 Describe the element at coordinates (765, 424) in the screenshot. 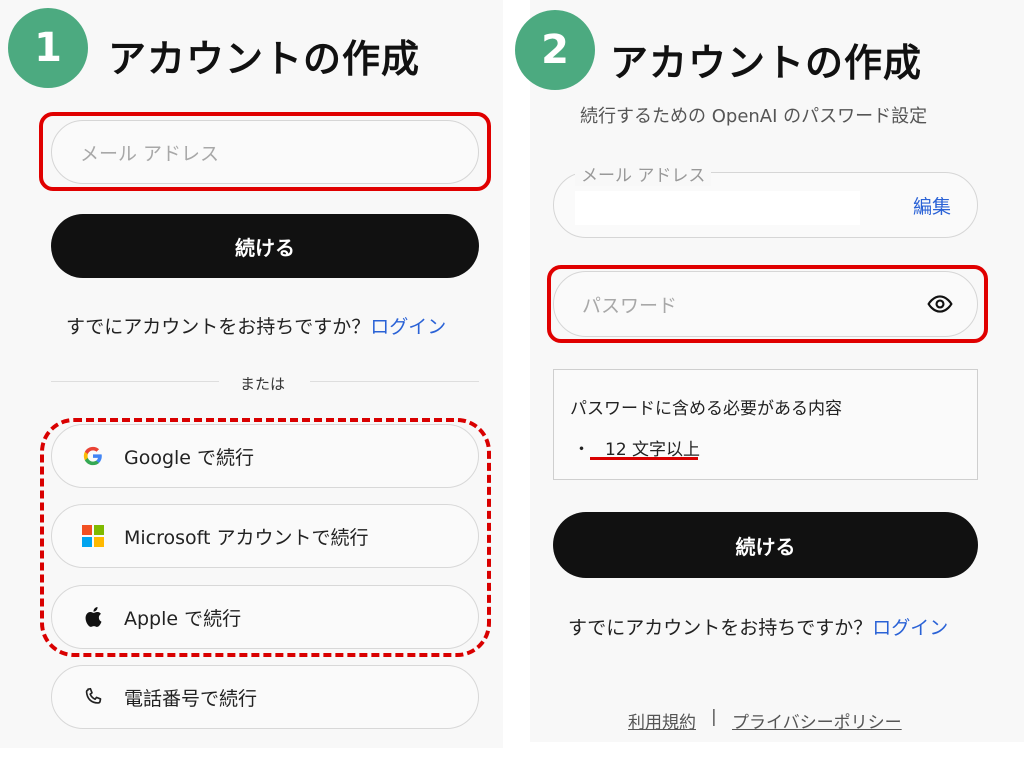

I see `password-requirements-box` at that location.